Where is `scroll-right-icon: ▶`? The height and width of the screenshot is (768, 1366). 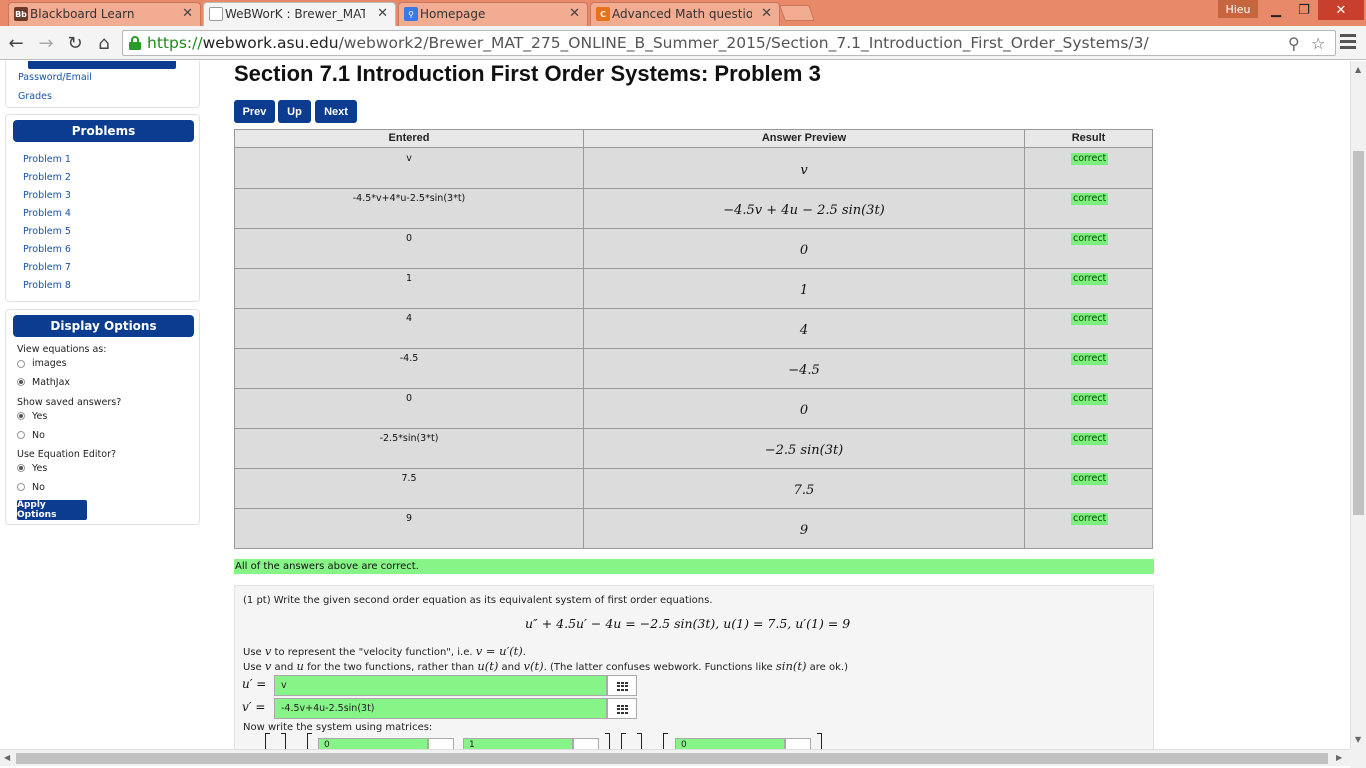 scroll-right-icon: ▶ is located at coordinates (1339, 757).